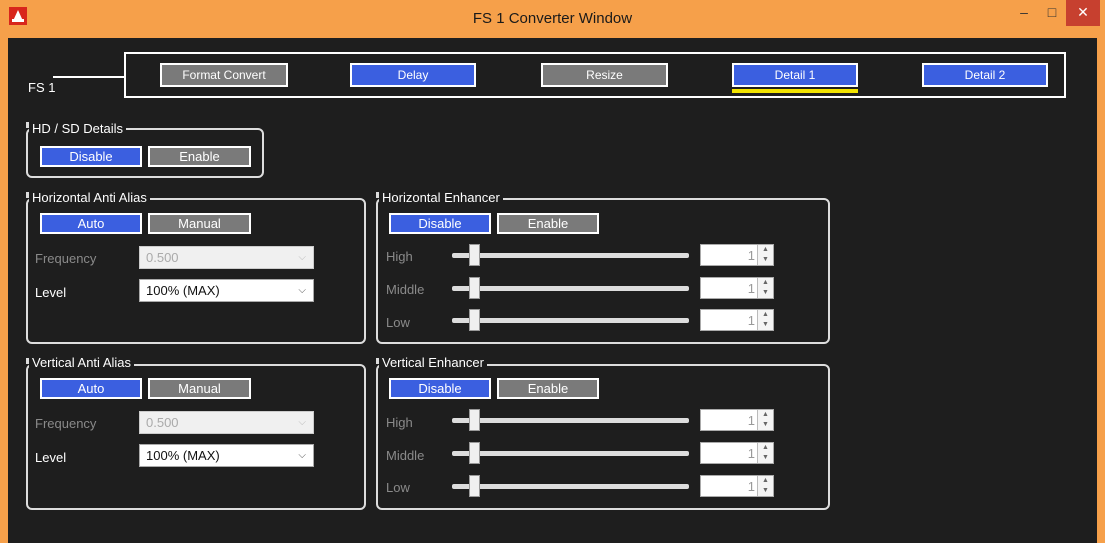 This screenshot has width=1105, height=543. Describe the element at coordinates (433, 363) in the screenshot. I see `v-enhancer-title: Vertical Enhancer` at that location.